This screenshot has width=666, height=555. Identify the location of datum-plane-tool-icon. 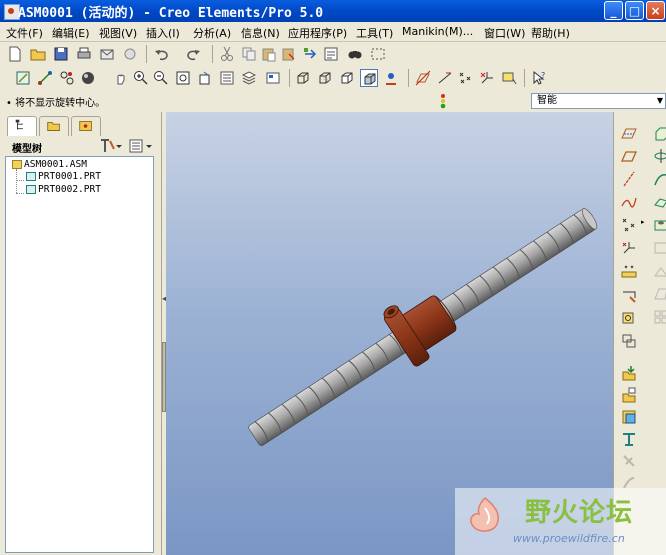
(629, 133).